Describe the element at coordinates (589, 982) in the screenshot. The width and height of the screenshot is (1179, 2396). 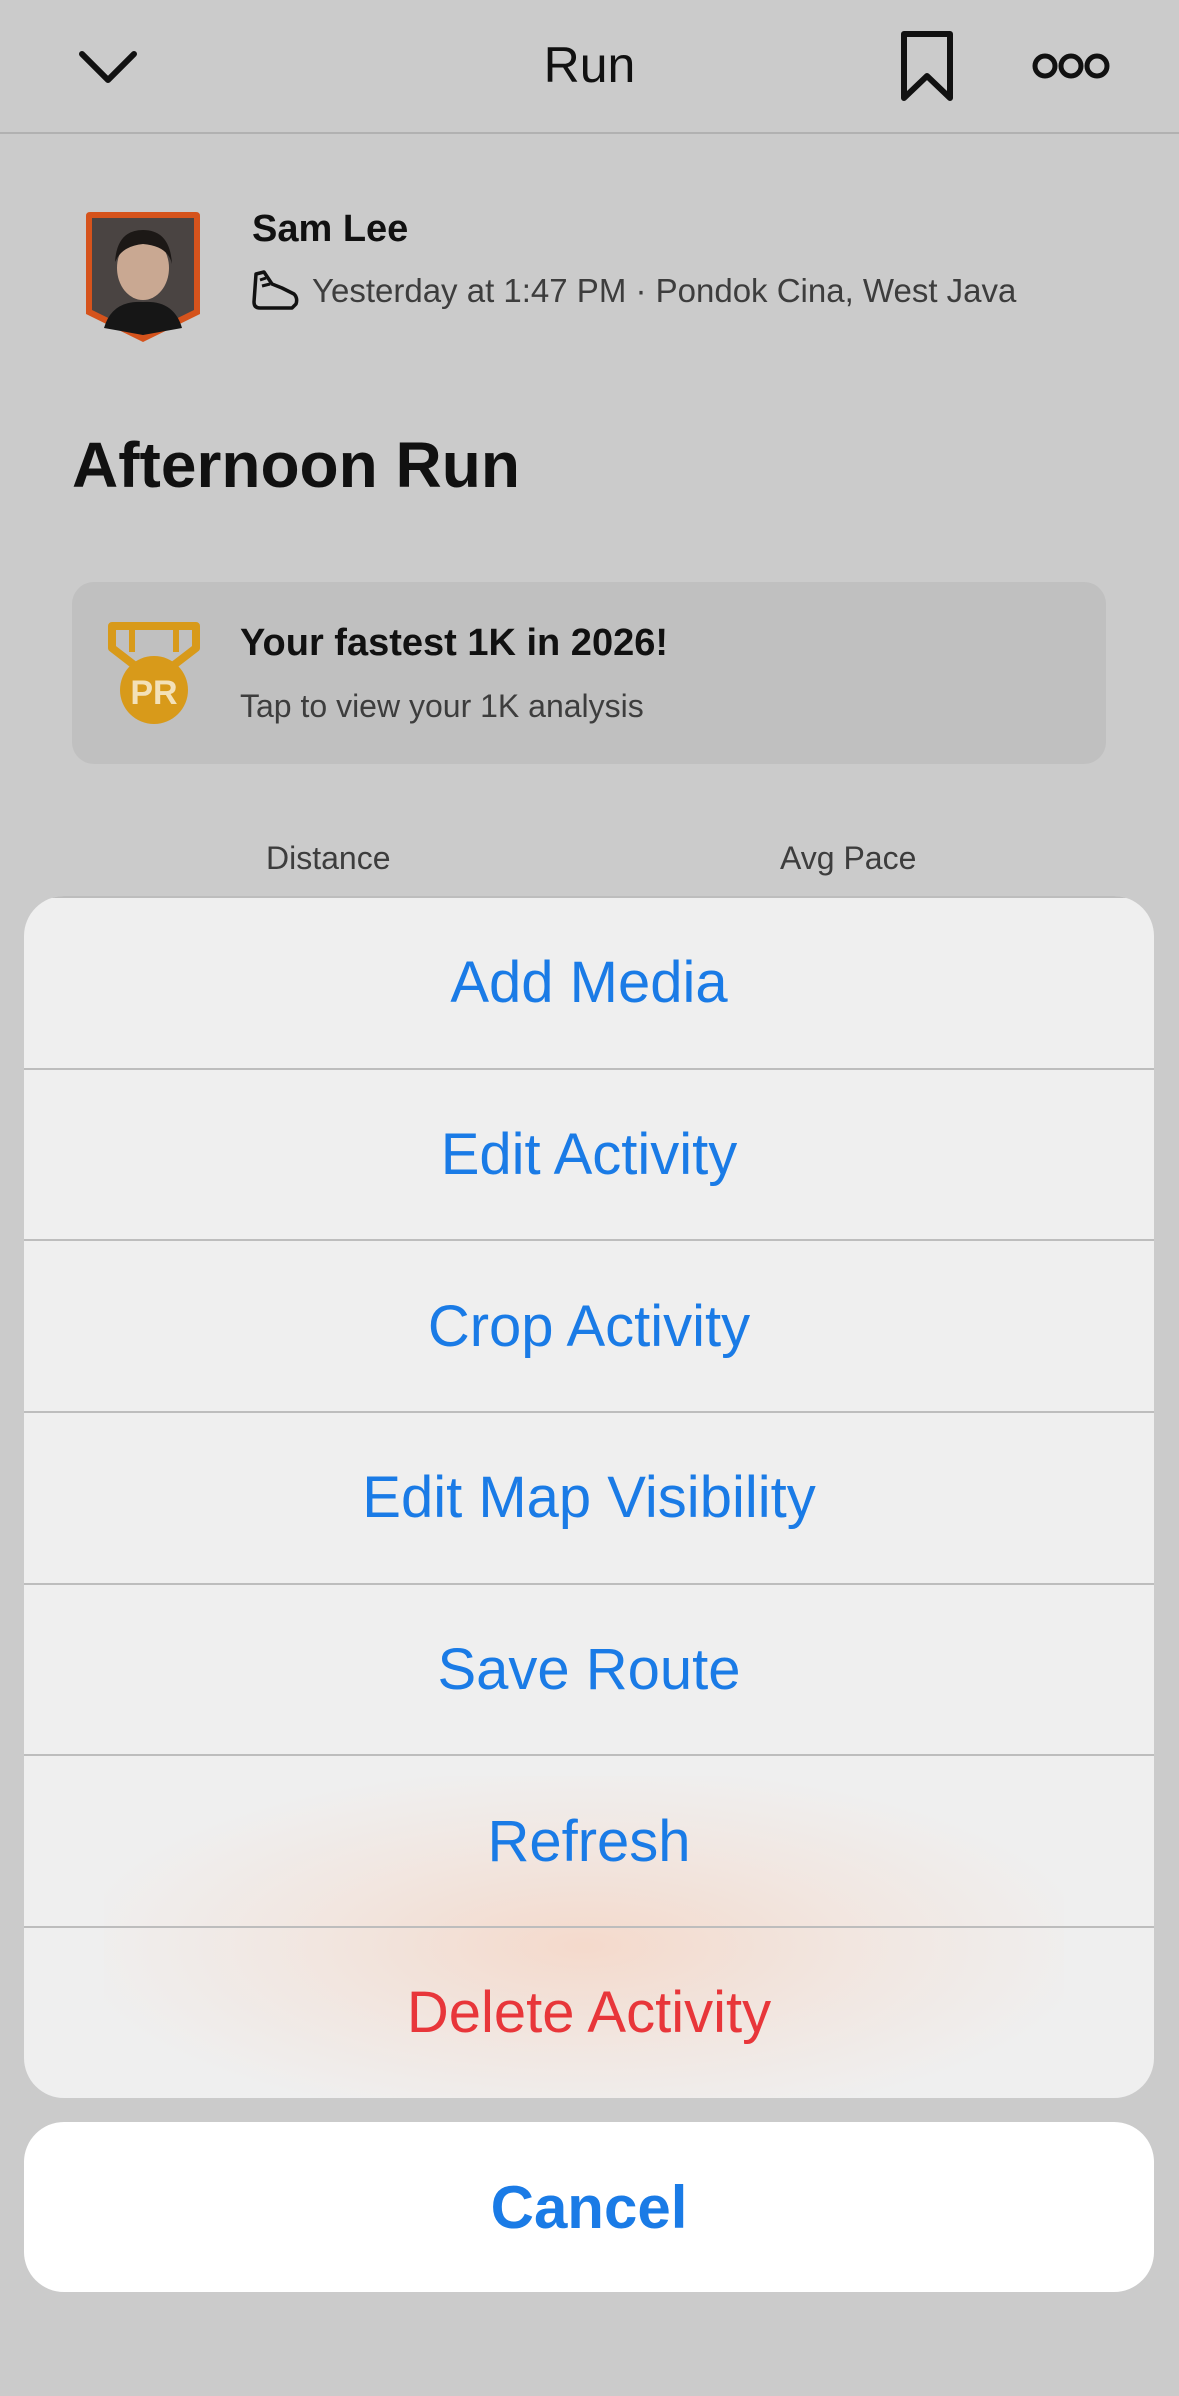
I see `add-media-button: Add Media` at that location.